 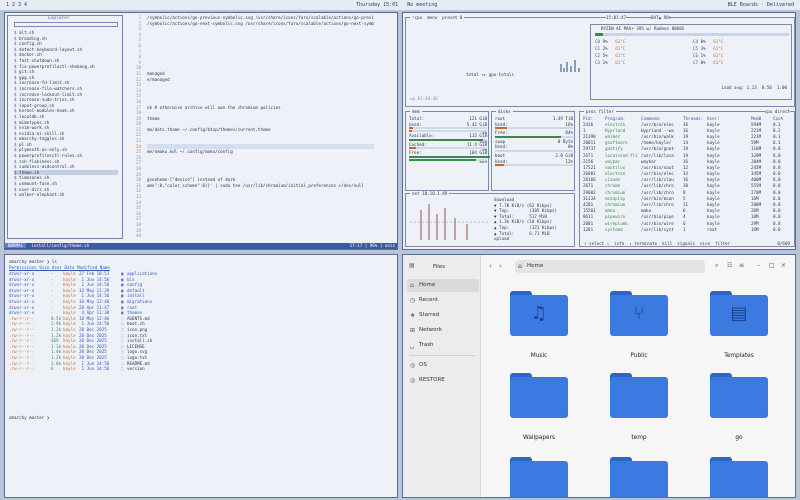 I want to click on sidebar-item-starred: ★ Starred, so click(x=443, y=315).